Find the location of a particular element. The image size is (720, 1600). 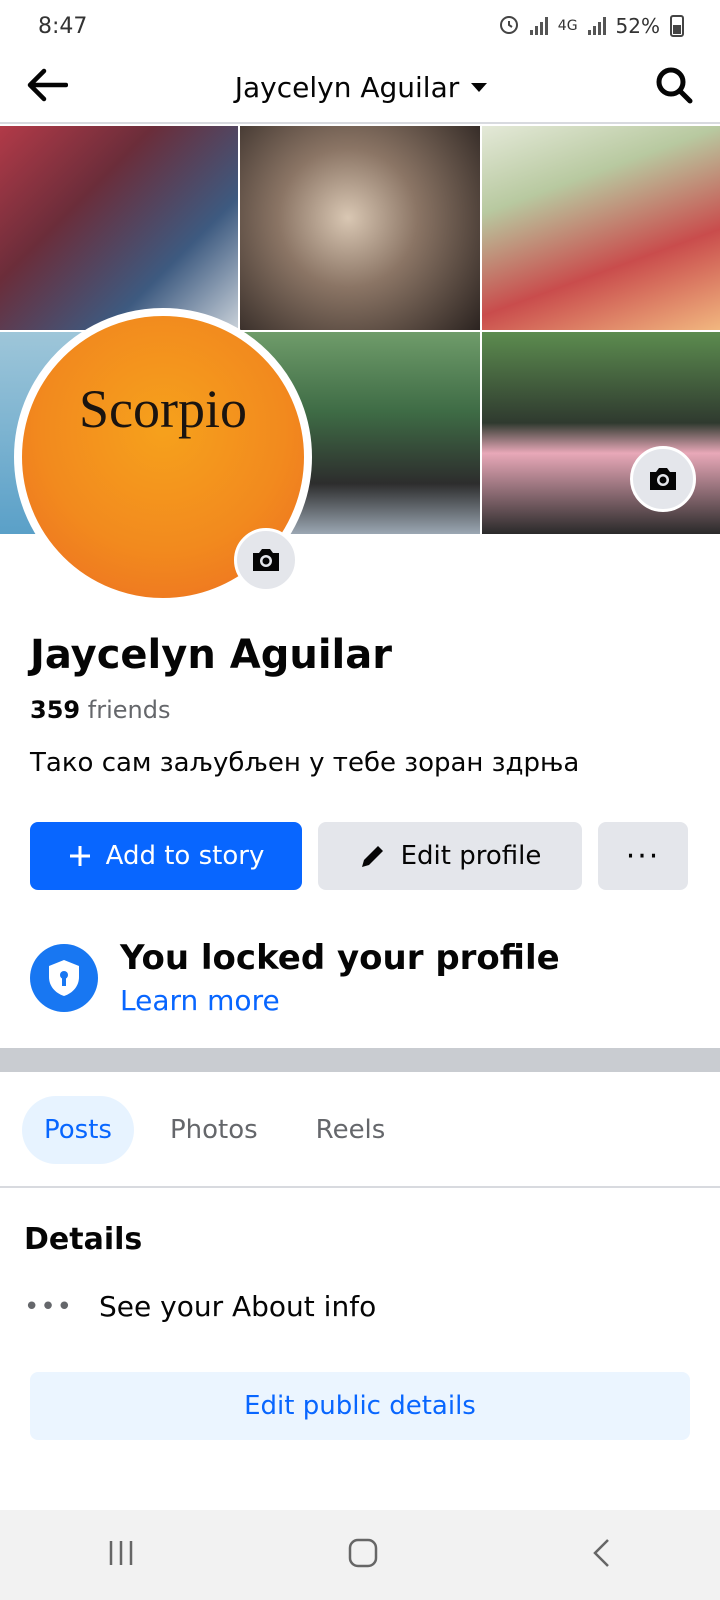

recent-apps-icon is located at coordinates (121, 1555).